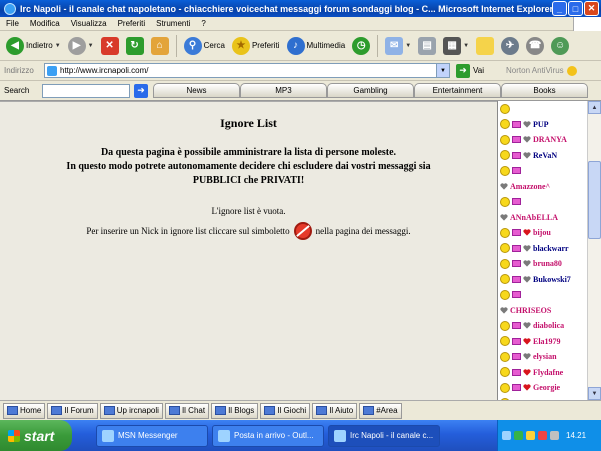 The height and width of the screenshot is (451, 601). What do you see at coordinates (110, 46) in the screenshot?
I see `stop-button: ✕` at bounding box center [110, 46].